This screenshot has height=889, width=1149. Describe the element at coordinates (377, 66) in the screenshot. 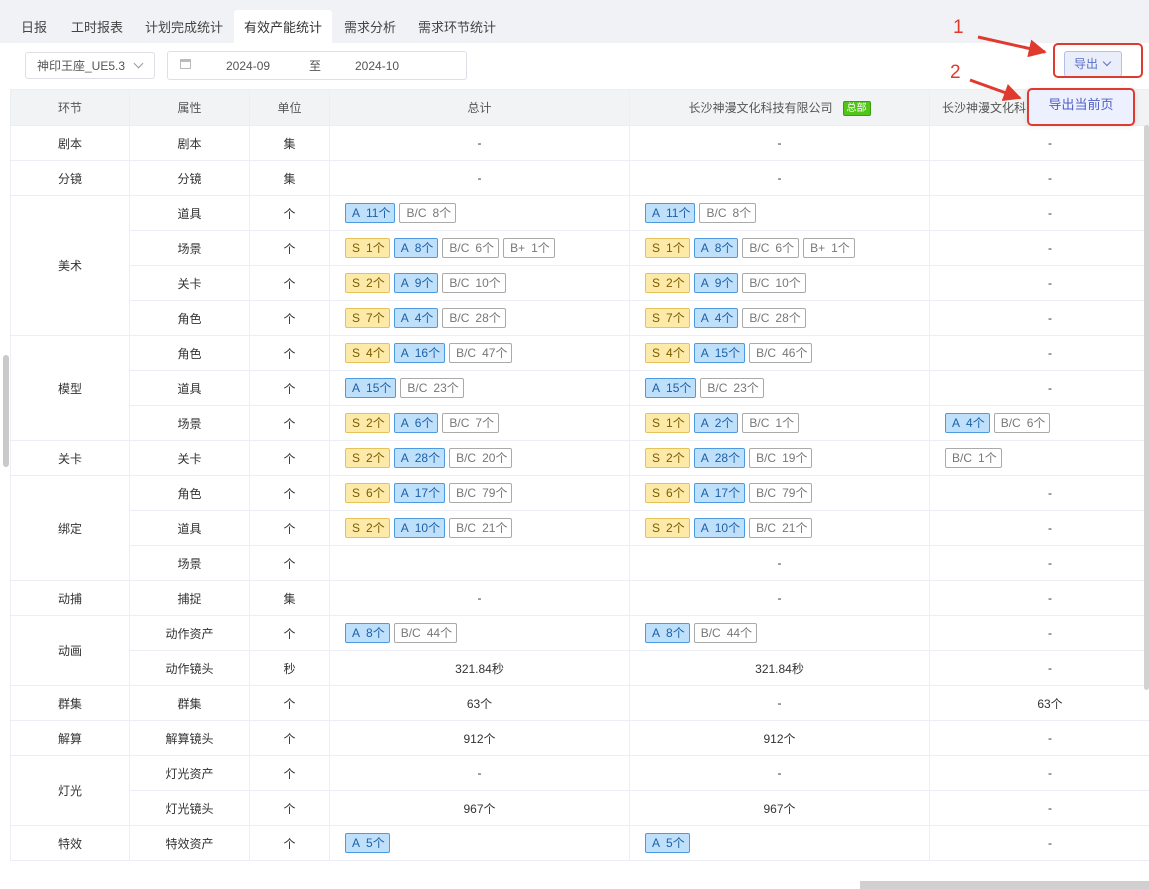

I see `date-end: 2024-10` at that location.